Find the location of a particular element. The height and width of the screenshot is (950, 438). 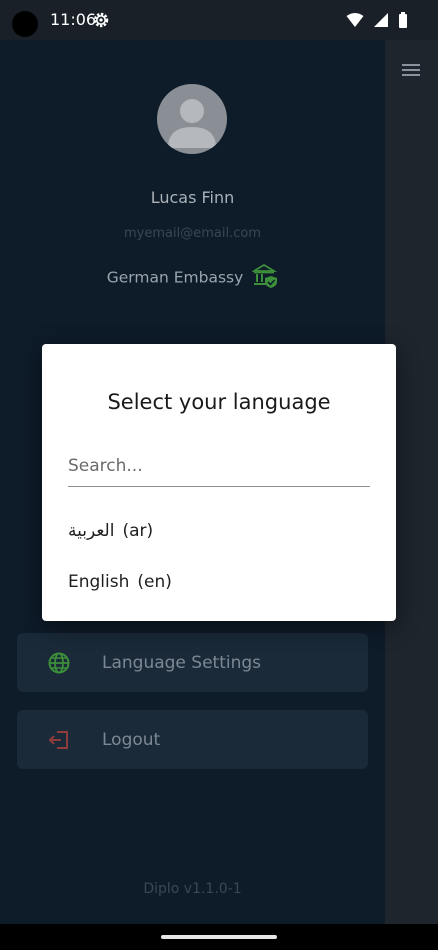

app-version: Diplo v1.1.0-1 is located at coordinates (192, 889).